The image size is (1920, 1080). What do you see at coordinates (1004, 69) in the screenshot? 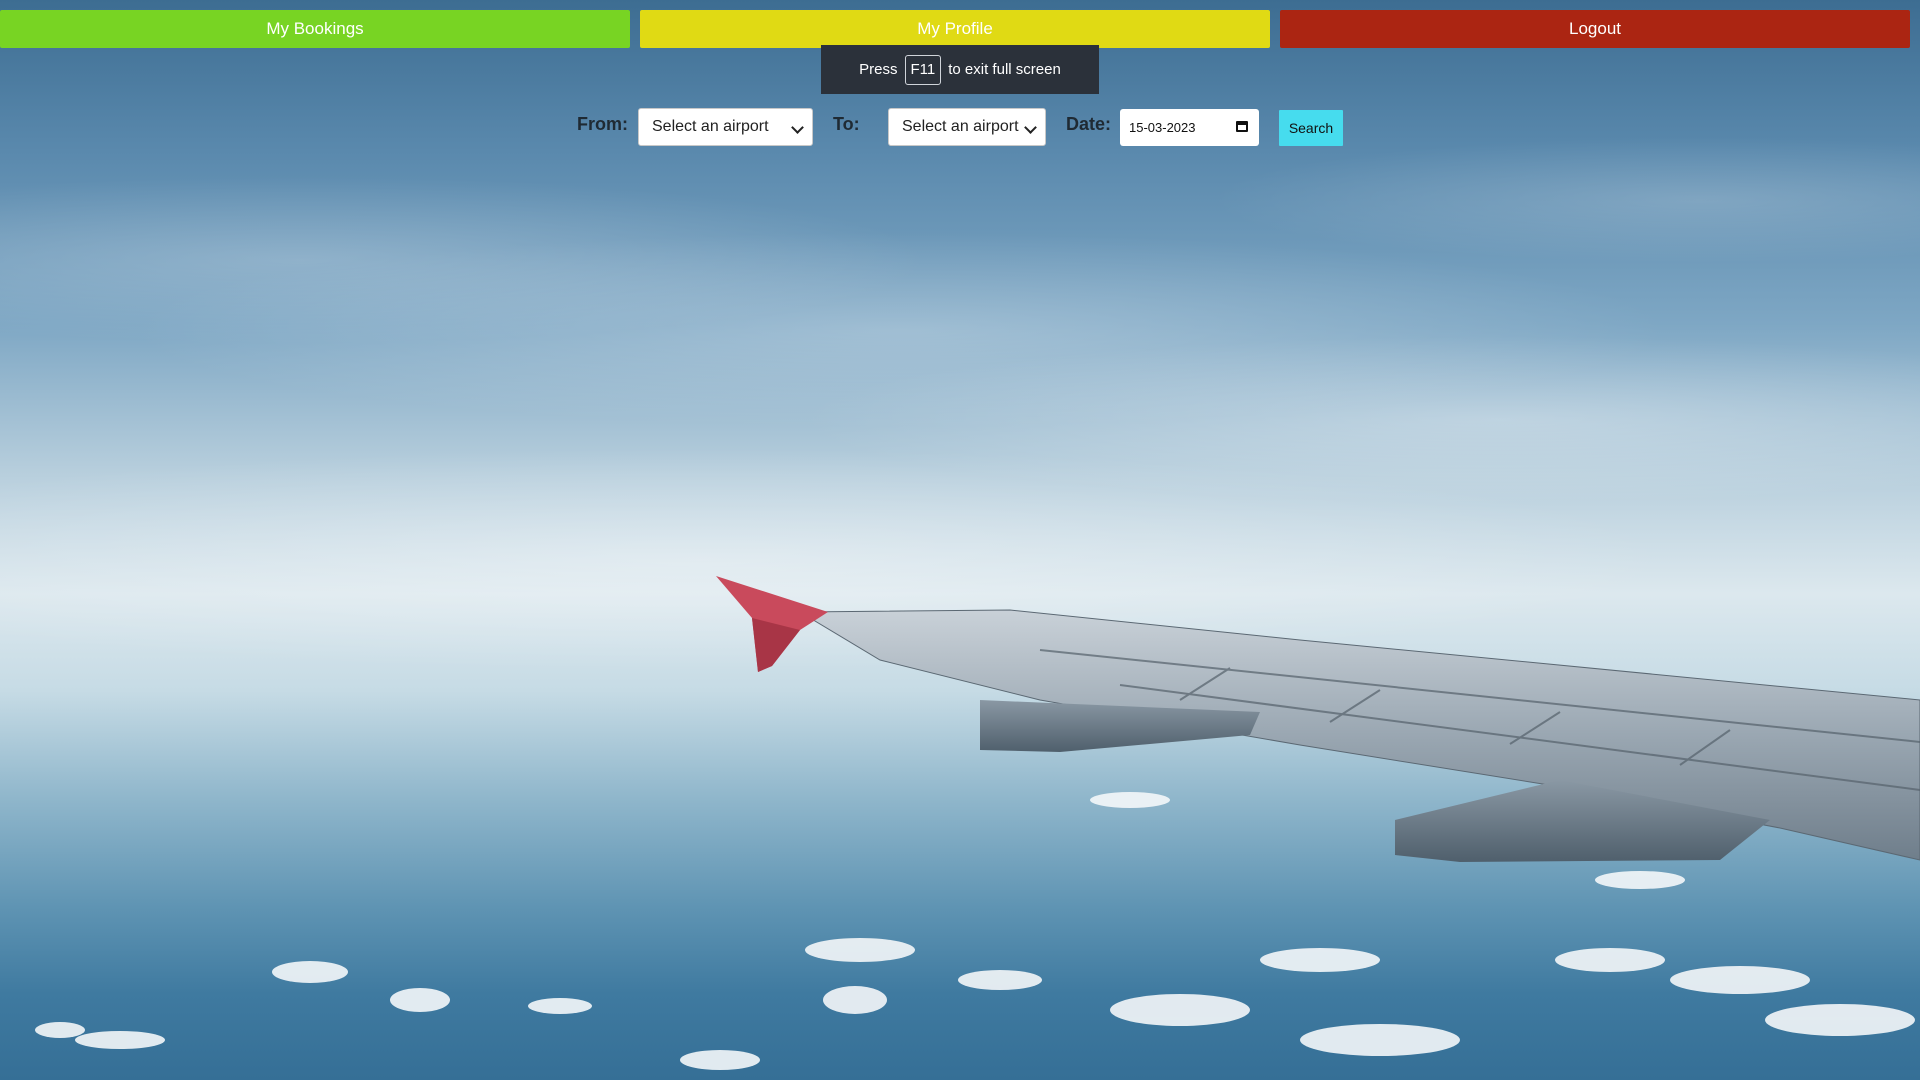
I see `fullscreen-notice-suffix: to exit full screen` at bounding box center [1004, 69].